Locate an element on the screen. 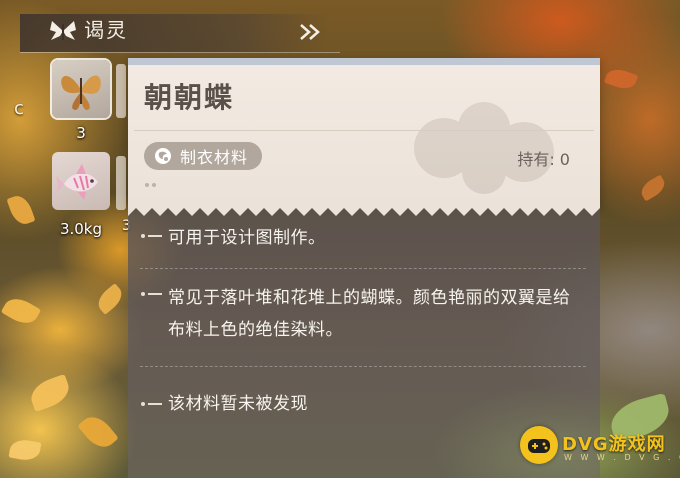 The height and width of the screenshot is (478, 680). page-title: 谒灵 is located at coordinates (106, 30).